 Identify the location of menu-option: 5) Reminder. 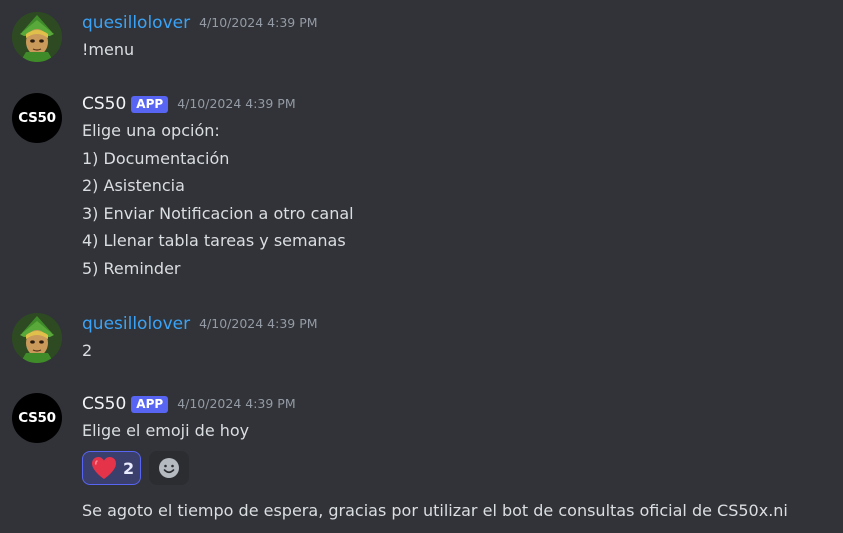
(131, 268).